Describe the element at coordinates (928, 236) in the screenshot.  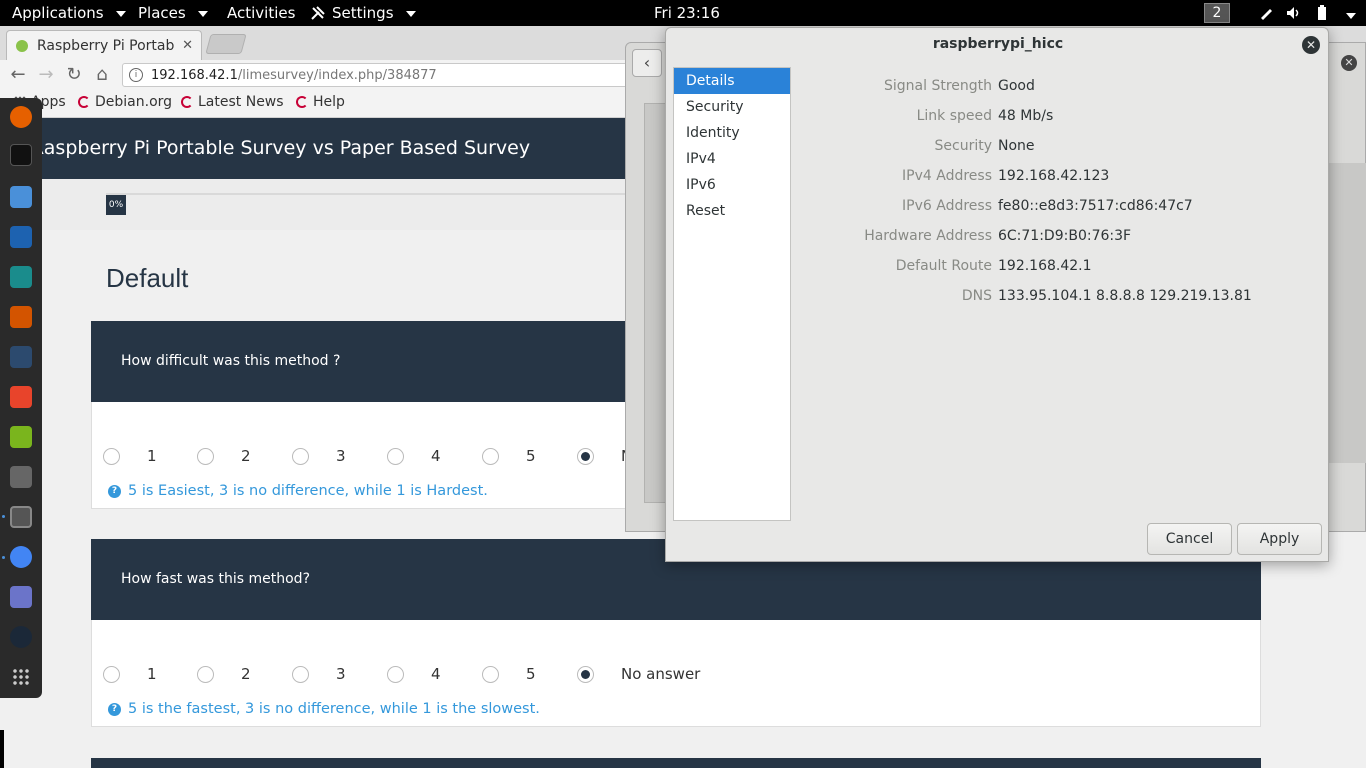
I see `detail-label: Hardware Address` at that location.